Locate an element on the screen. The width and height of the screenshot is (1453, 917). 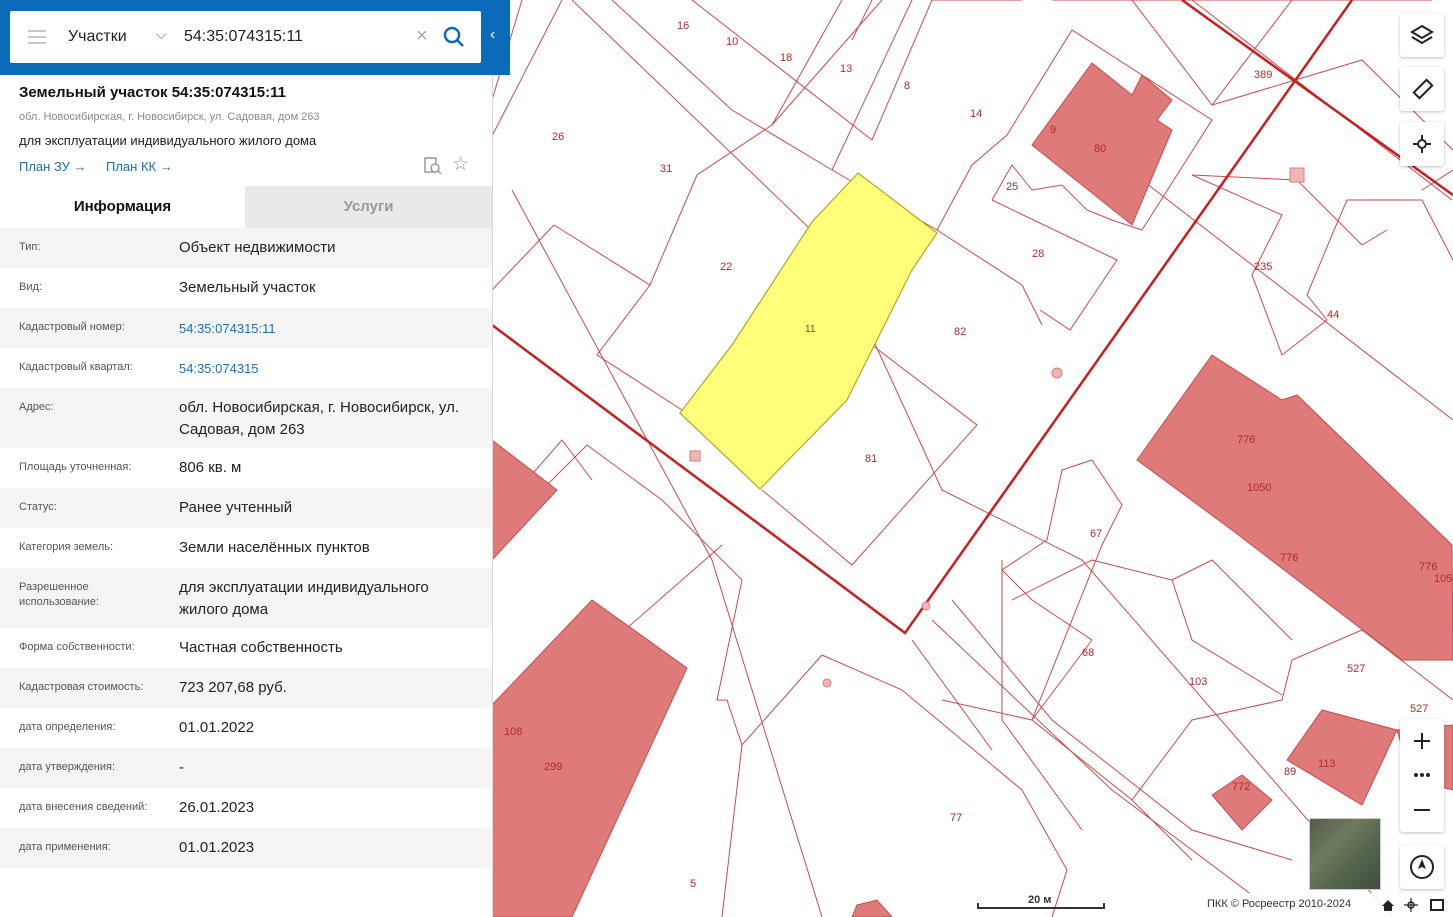
parcel-label: 10 is located at coordinates (732, 42).